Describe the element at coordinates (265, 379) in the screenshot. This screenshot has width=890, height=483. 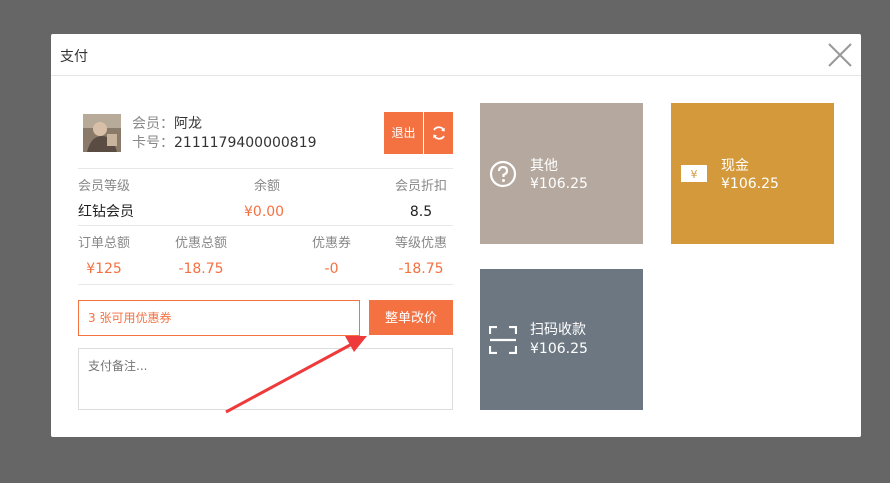
I see `payment-remark-input` at that location.